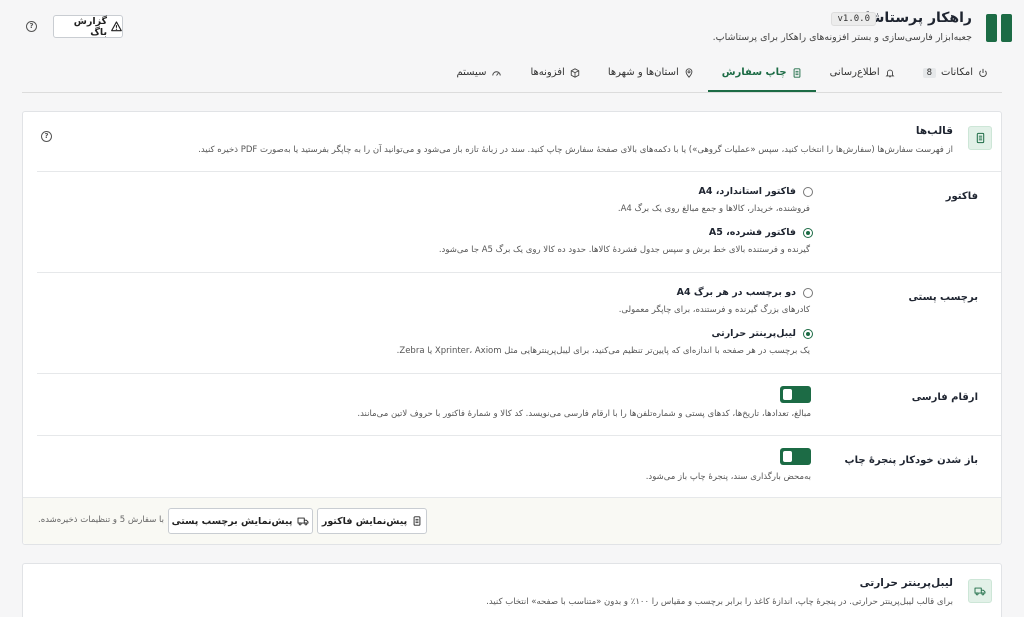 This screenshot has height=617, width=1024. What do you see at coordinates (736, 292) in the screenshot?
I see `option-title: دو برچسب در هر برگ A4` at bounding box center [736, 292].